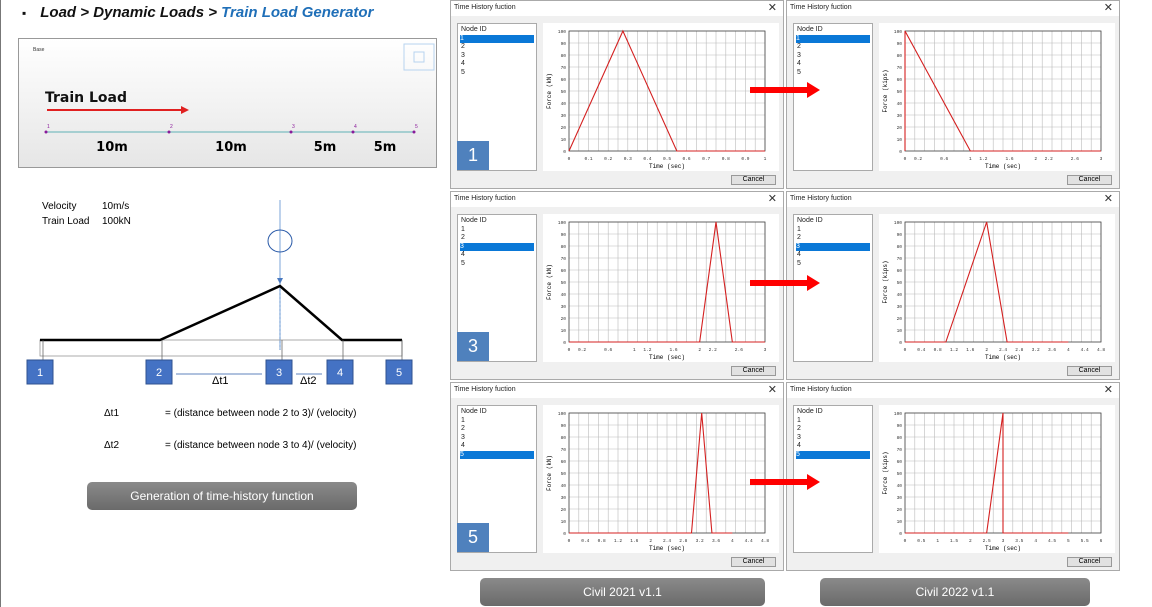  What do you see at coordinates (222, 496) in the screenshot?
I see `generate-button: Generation of time-history function` at bounding box center [222, 496].